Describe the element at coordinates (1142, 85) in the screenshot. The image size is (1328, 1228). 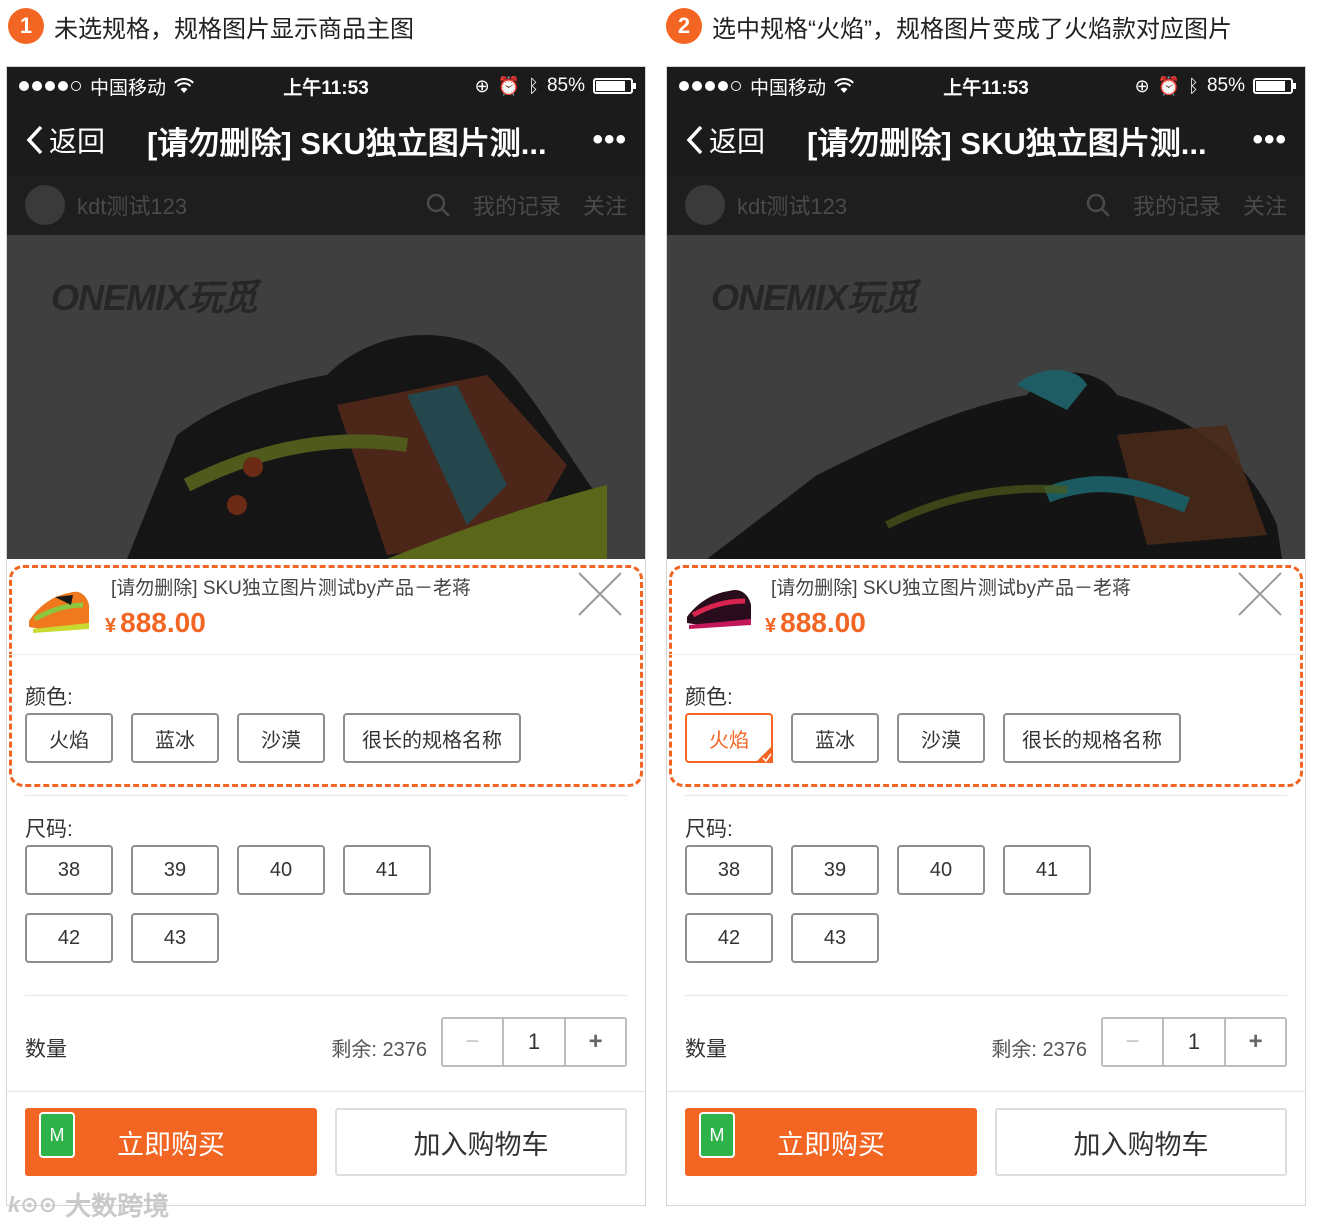
I see `orientation-lock-icon: ⊕` at that location.